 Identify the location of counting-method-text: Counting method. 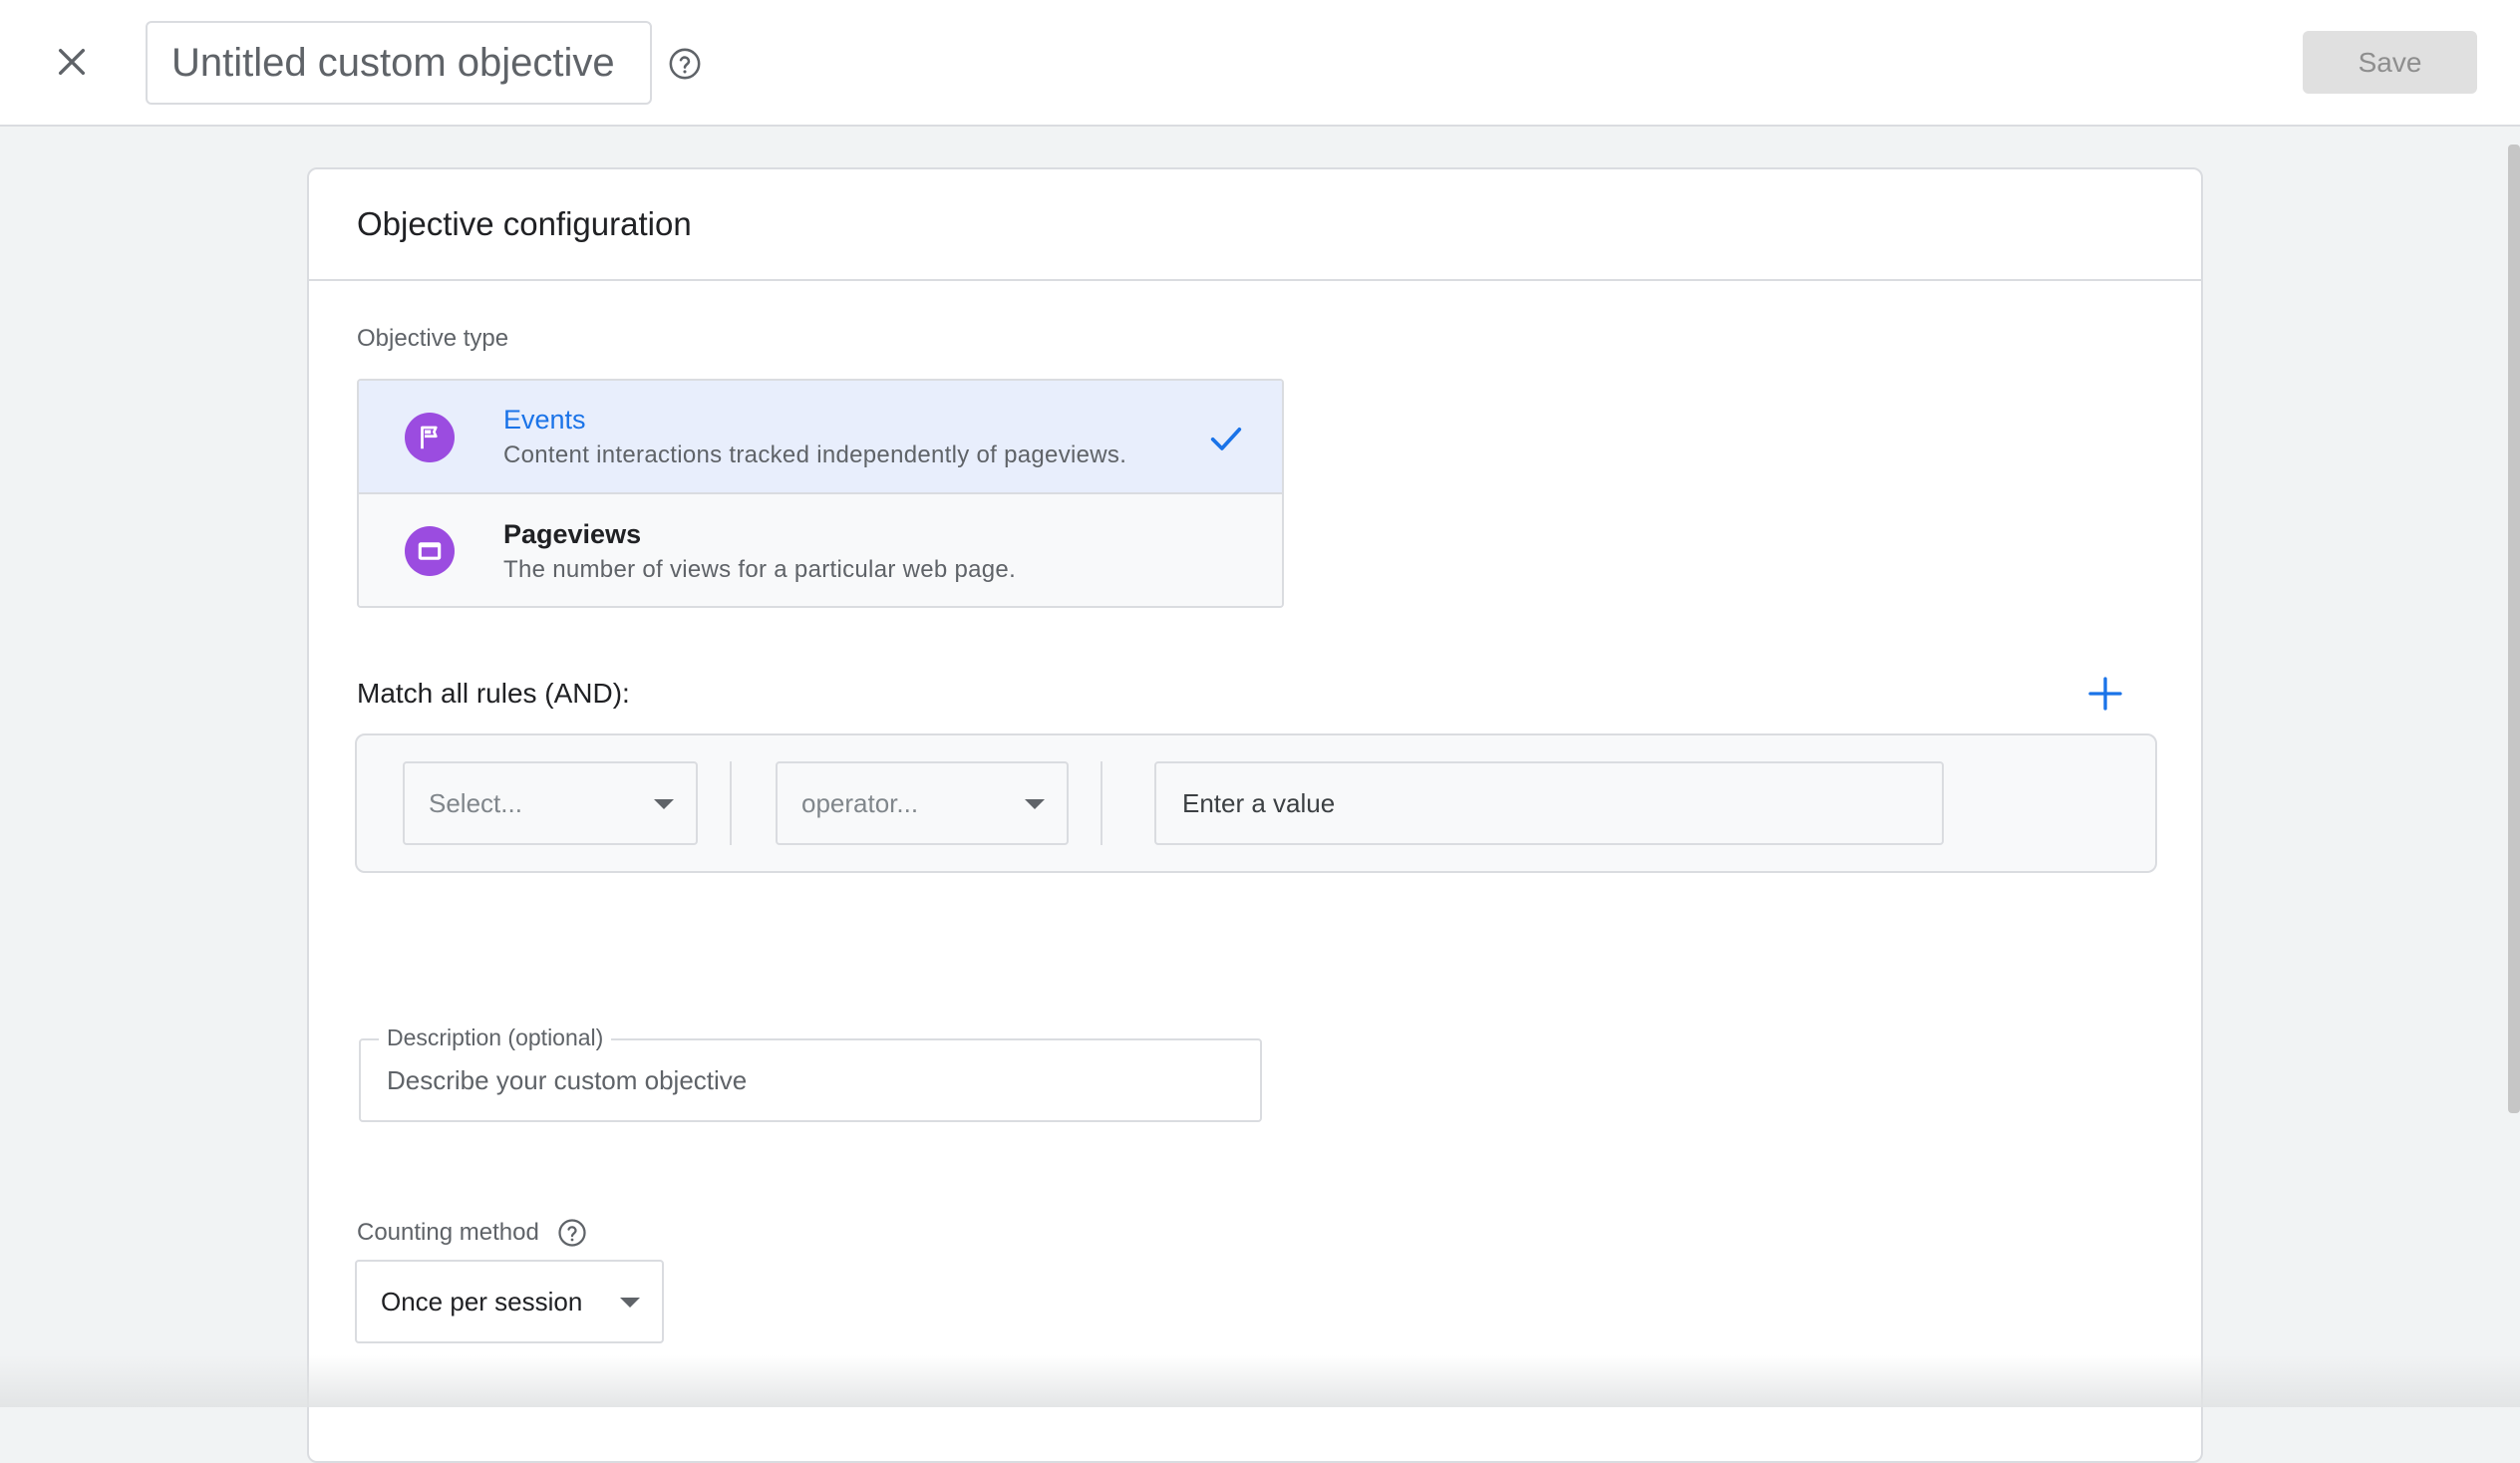
(448, 1232).